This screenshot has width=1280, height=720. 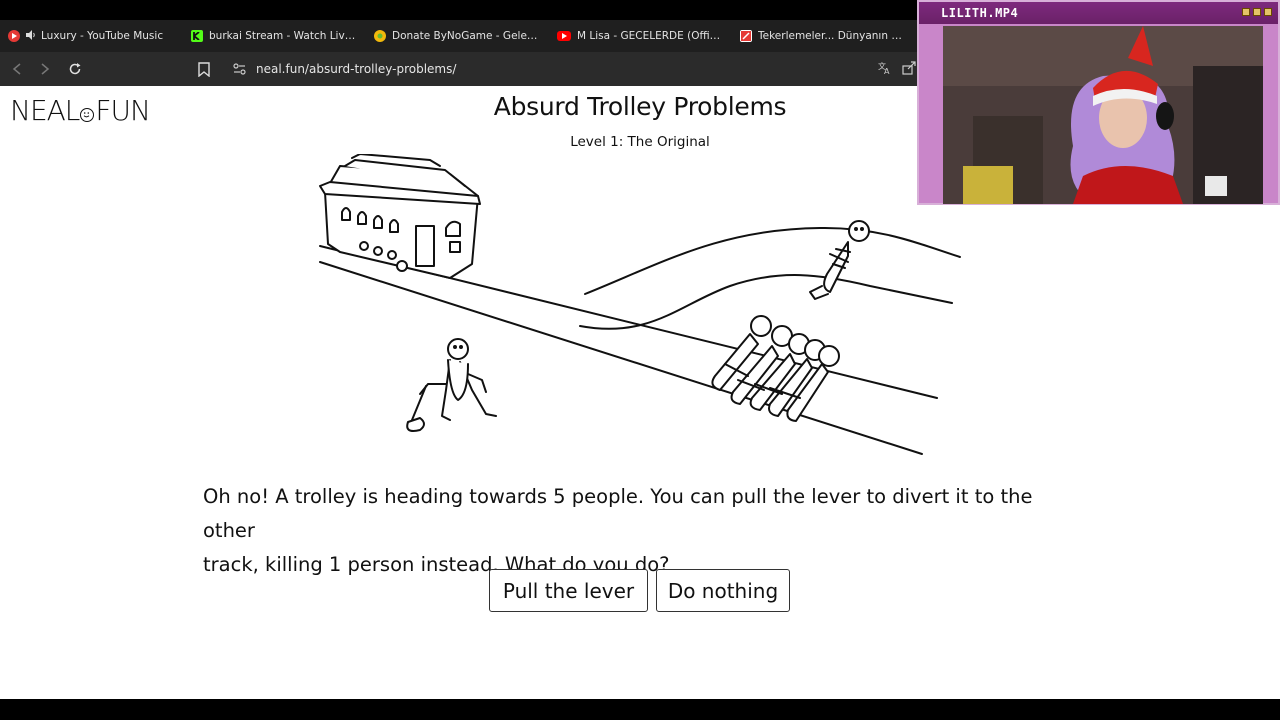 I want to click on url-bar: neal.fun/absurd-trolley-problems/ 文A, so click(x=570, y=69).